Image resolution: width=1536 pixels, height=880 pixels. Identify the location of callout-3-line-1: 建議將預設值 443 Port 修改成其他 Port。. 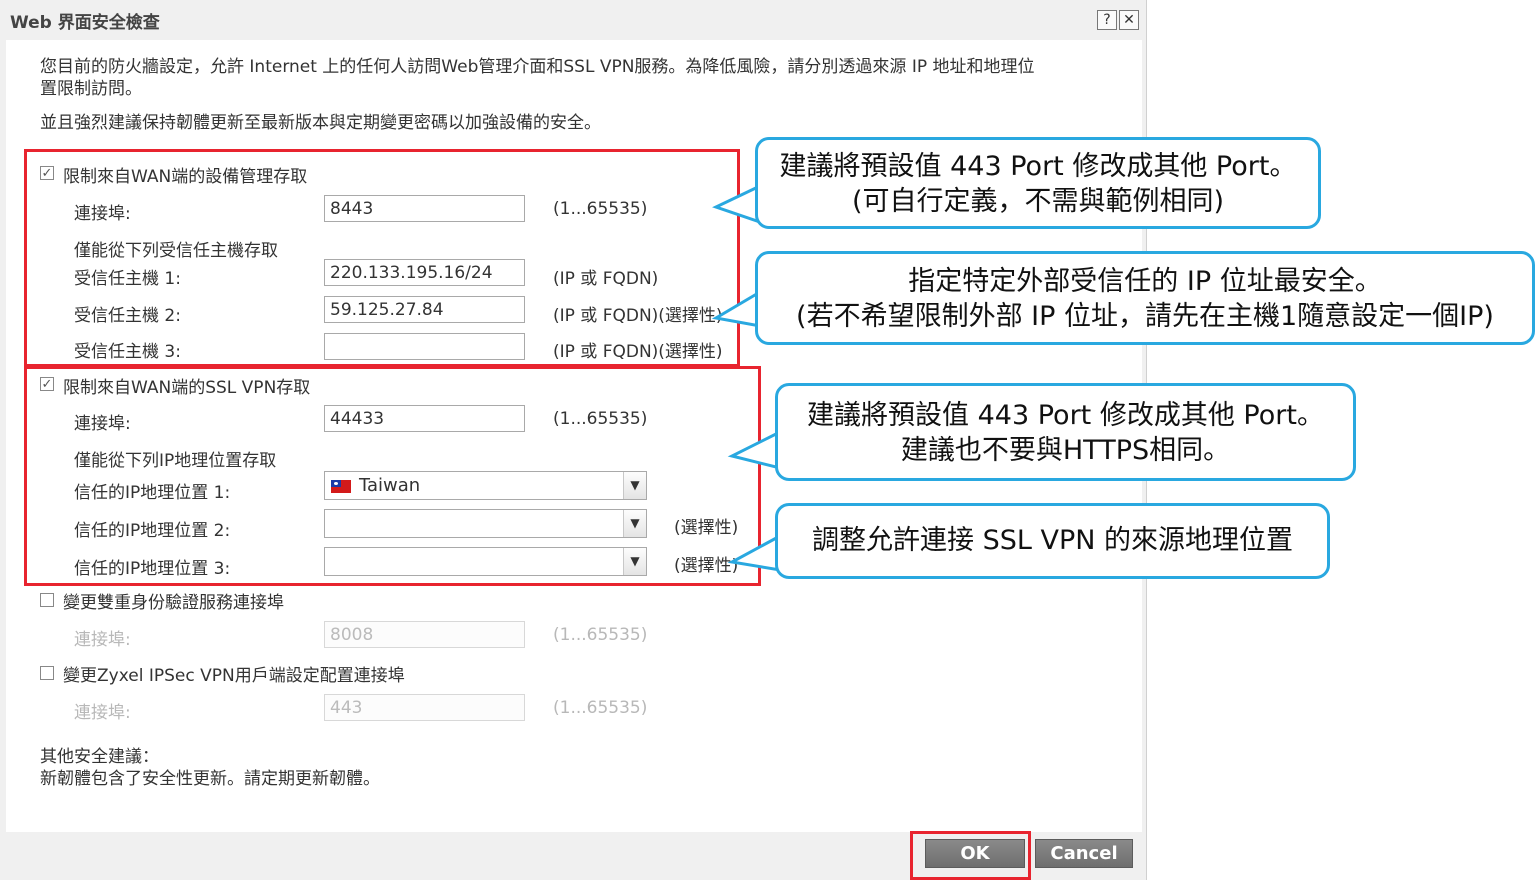
(1065, 415).